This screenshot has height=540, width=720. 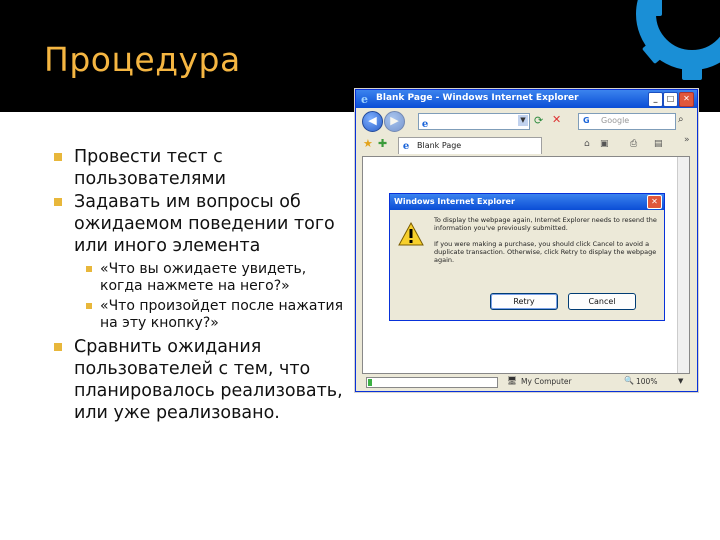 What do you see at coordinates (470, 145) in the screenshot?
I see `tab-blank-page: e Blank Page` at bounding box center [470, 145].